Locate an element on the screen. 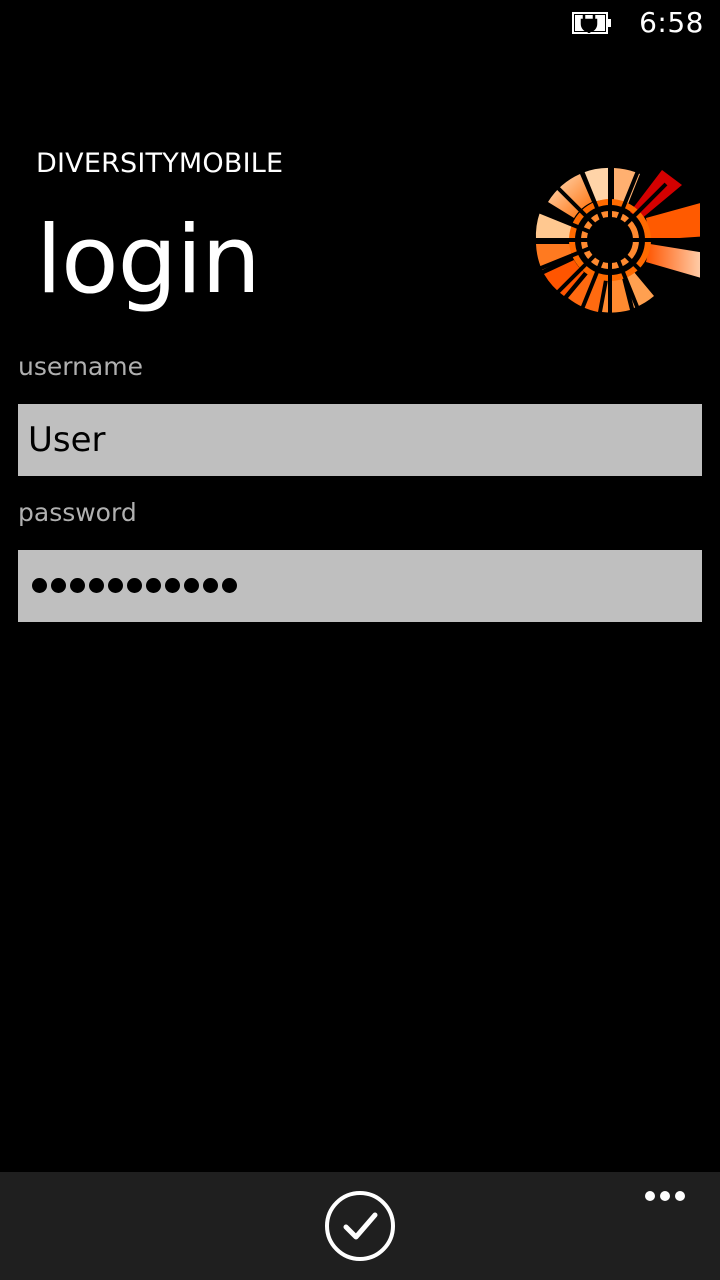 This screenshot has width=720, height=1280. username-value: User is located at coordinates (67, 440).